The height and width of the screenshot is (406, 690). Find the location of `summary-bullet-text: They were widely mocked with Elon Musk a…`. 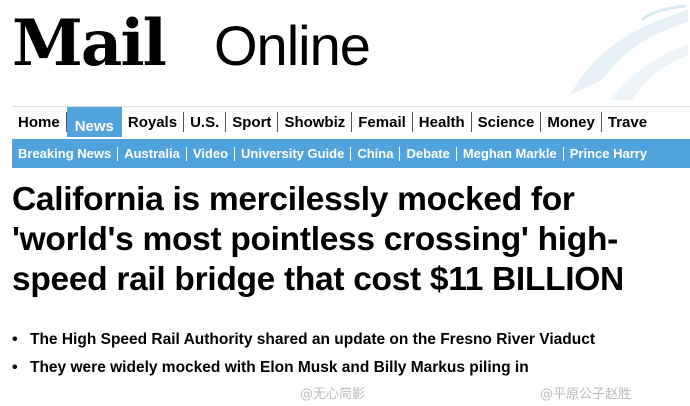

summary-bullet-text: They were widely mocked with Elon Musk a… is located at coordinates (279, 367).